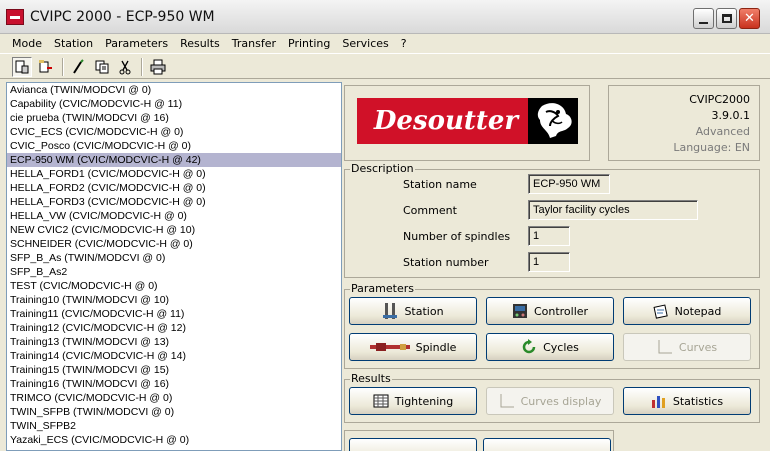  What do you see at coordinates (719, 99) in the screenshot?
I see `product-name: CVIPC2000` at bounding box center [719, 99].